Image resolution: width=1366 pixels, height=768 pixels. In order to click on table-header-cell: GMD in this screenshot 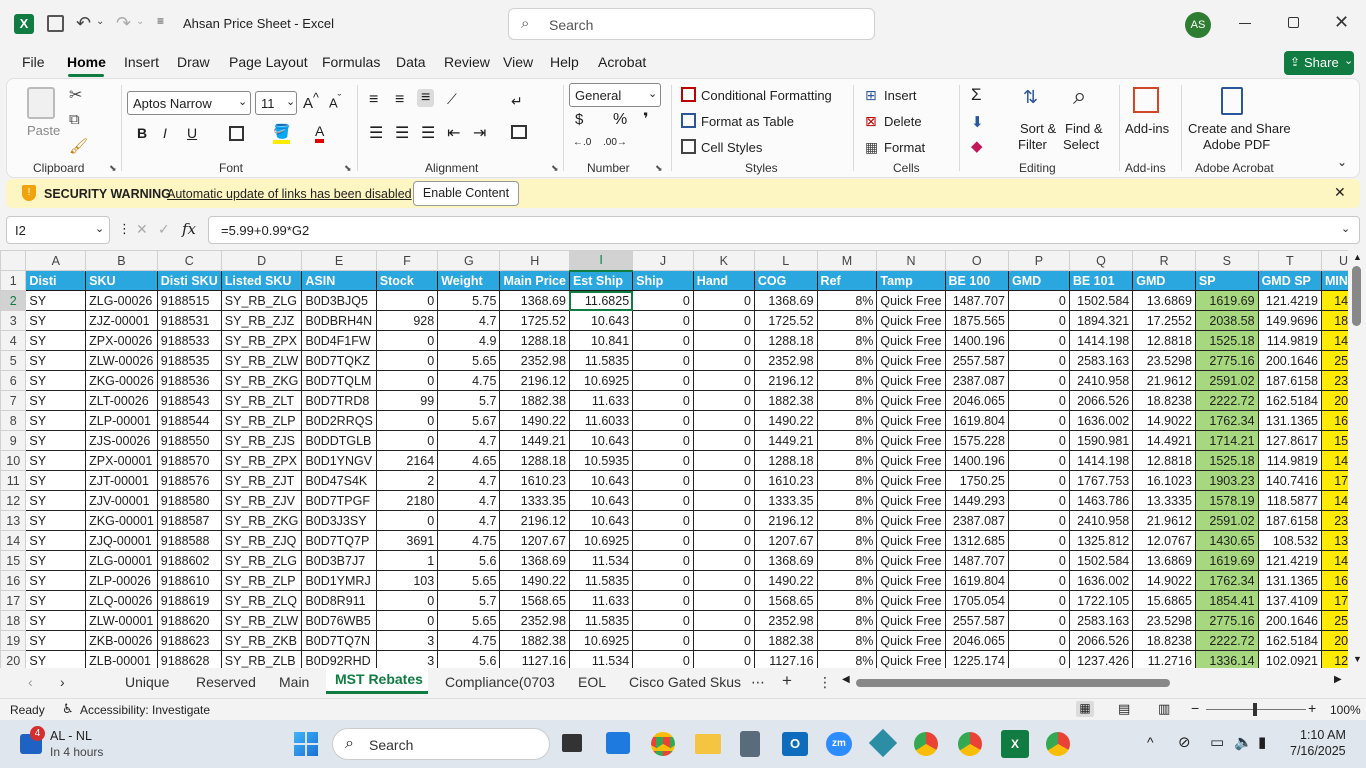, I will do `click(1164, 280)`.